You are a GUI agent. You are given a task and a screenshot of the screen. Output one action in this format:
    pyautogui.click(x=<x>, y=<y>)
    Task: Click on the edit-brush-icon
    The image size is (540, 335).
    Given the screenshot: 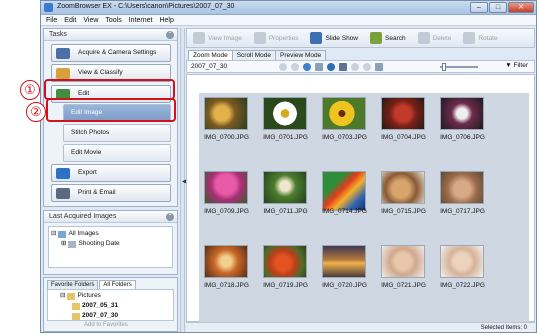 What is the action you would take?
    pyautogui.click(x=63, y=94)
    